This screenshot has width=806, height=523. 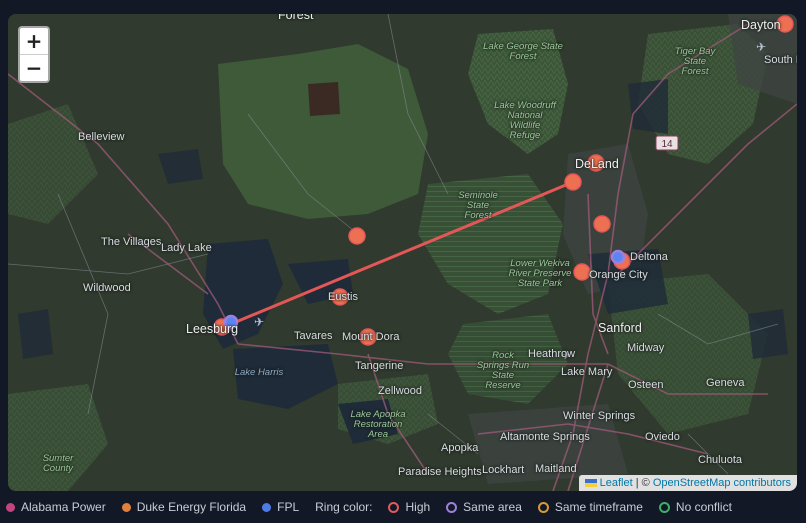 What do you see at coordinates (34, 41) in the screenshot?
I see `zoom-in-button: +` at bounding box center [34, 41].